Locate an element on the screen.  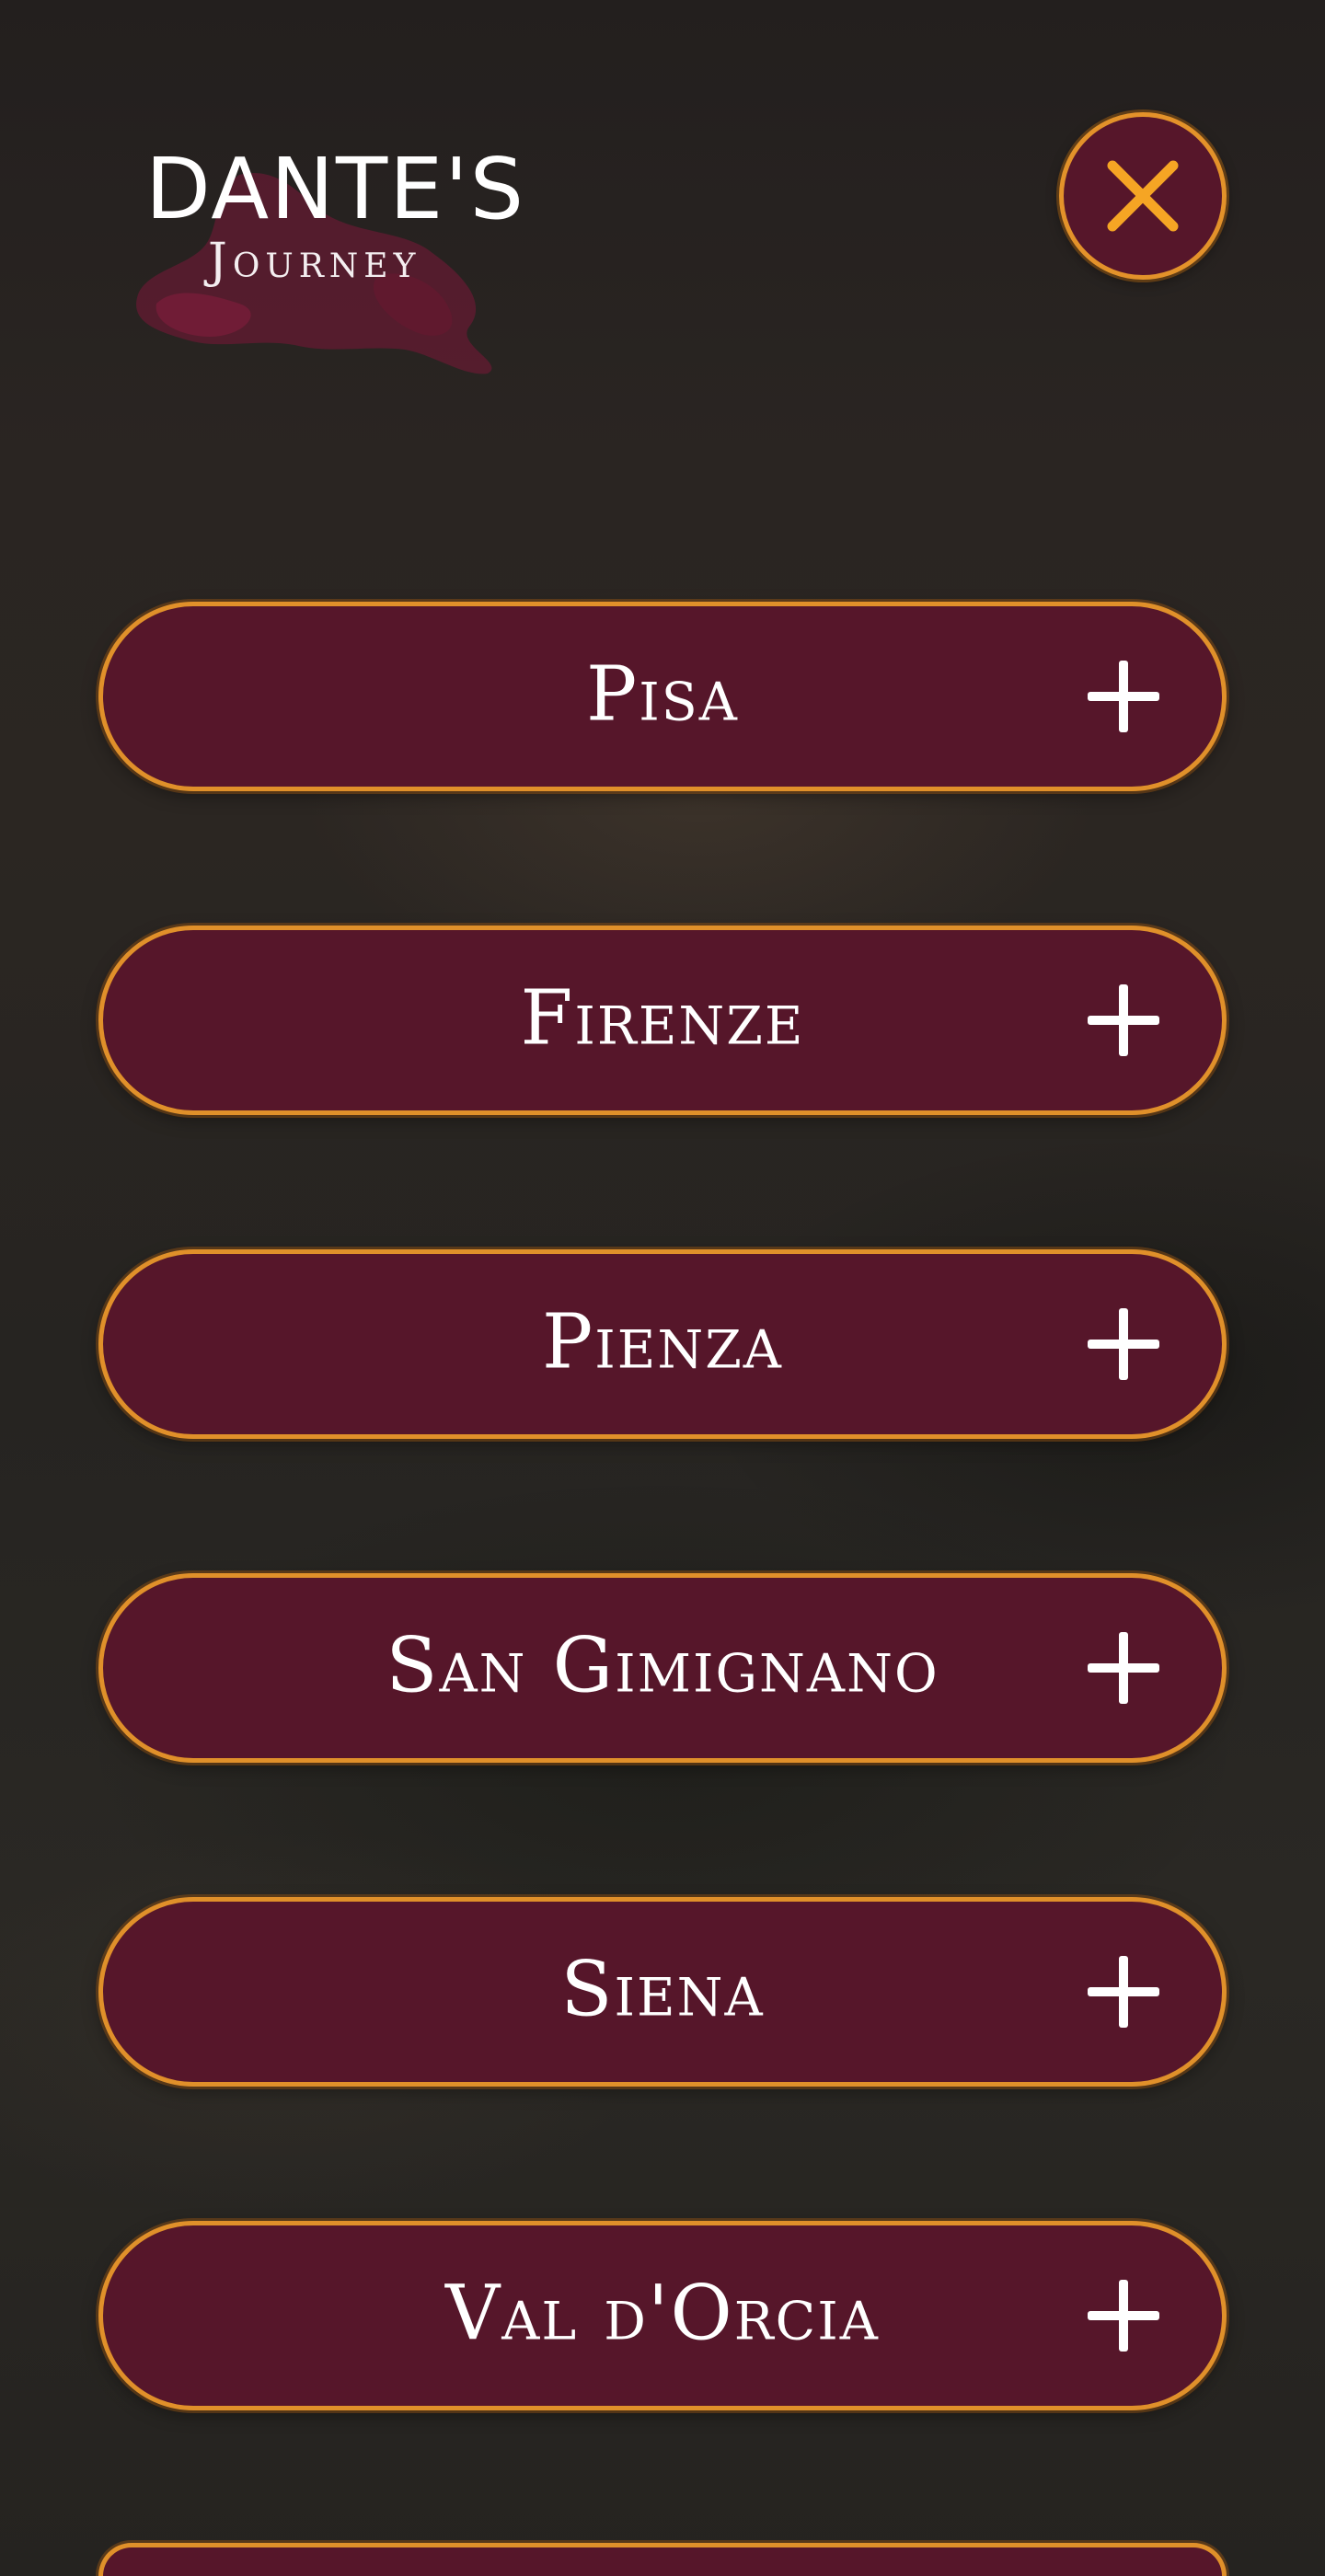
close-icon is located at coordinates (1143, 196).